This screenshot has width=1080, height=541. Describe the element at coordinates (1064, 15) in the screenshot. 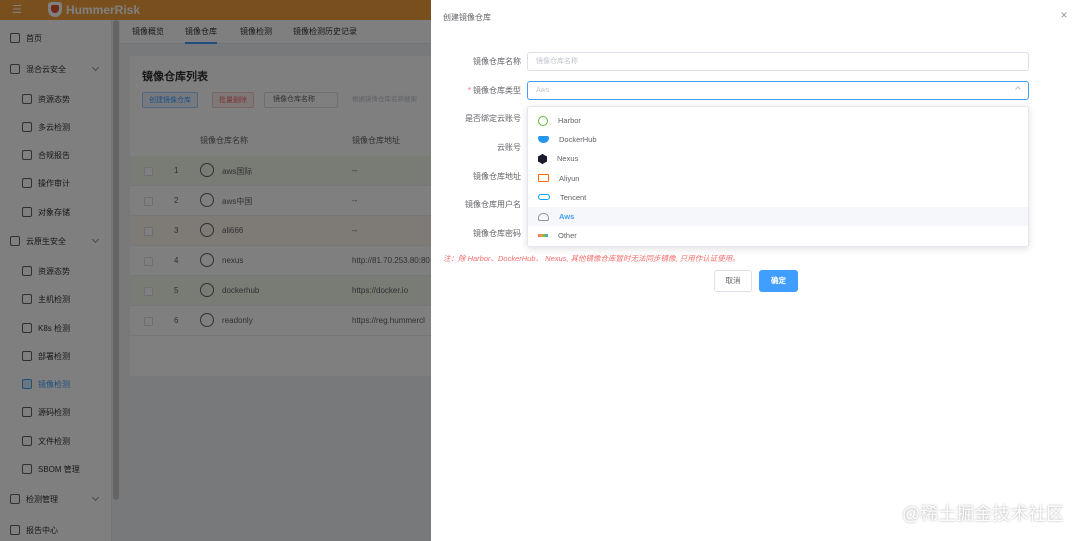

I see `close-icon: ×` at that location.